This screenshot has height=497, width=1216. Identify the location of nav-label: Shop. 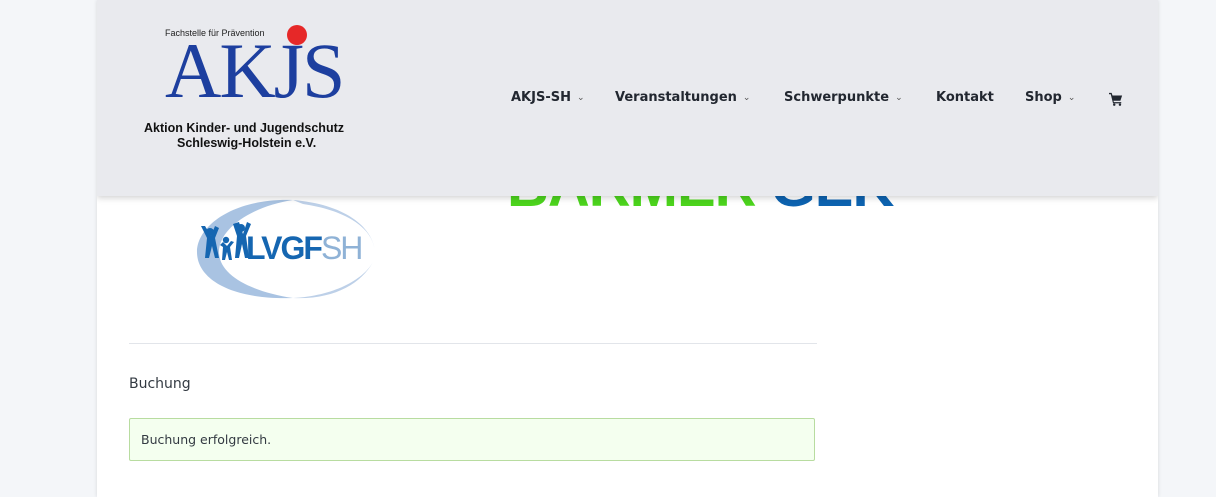
(1043, 97).